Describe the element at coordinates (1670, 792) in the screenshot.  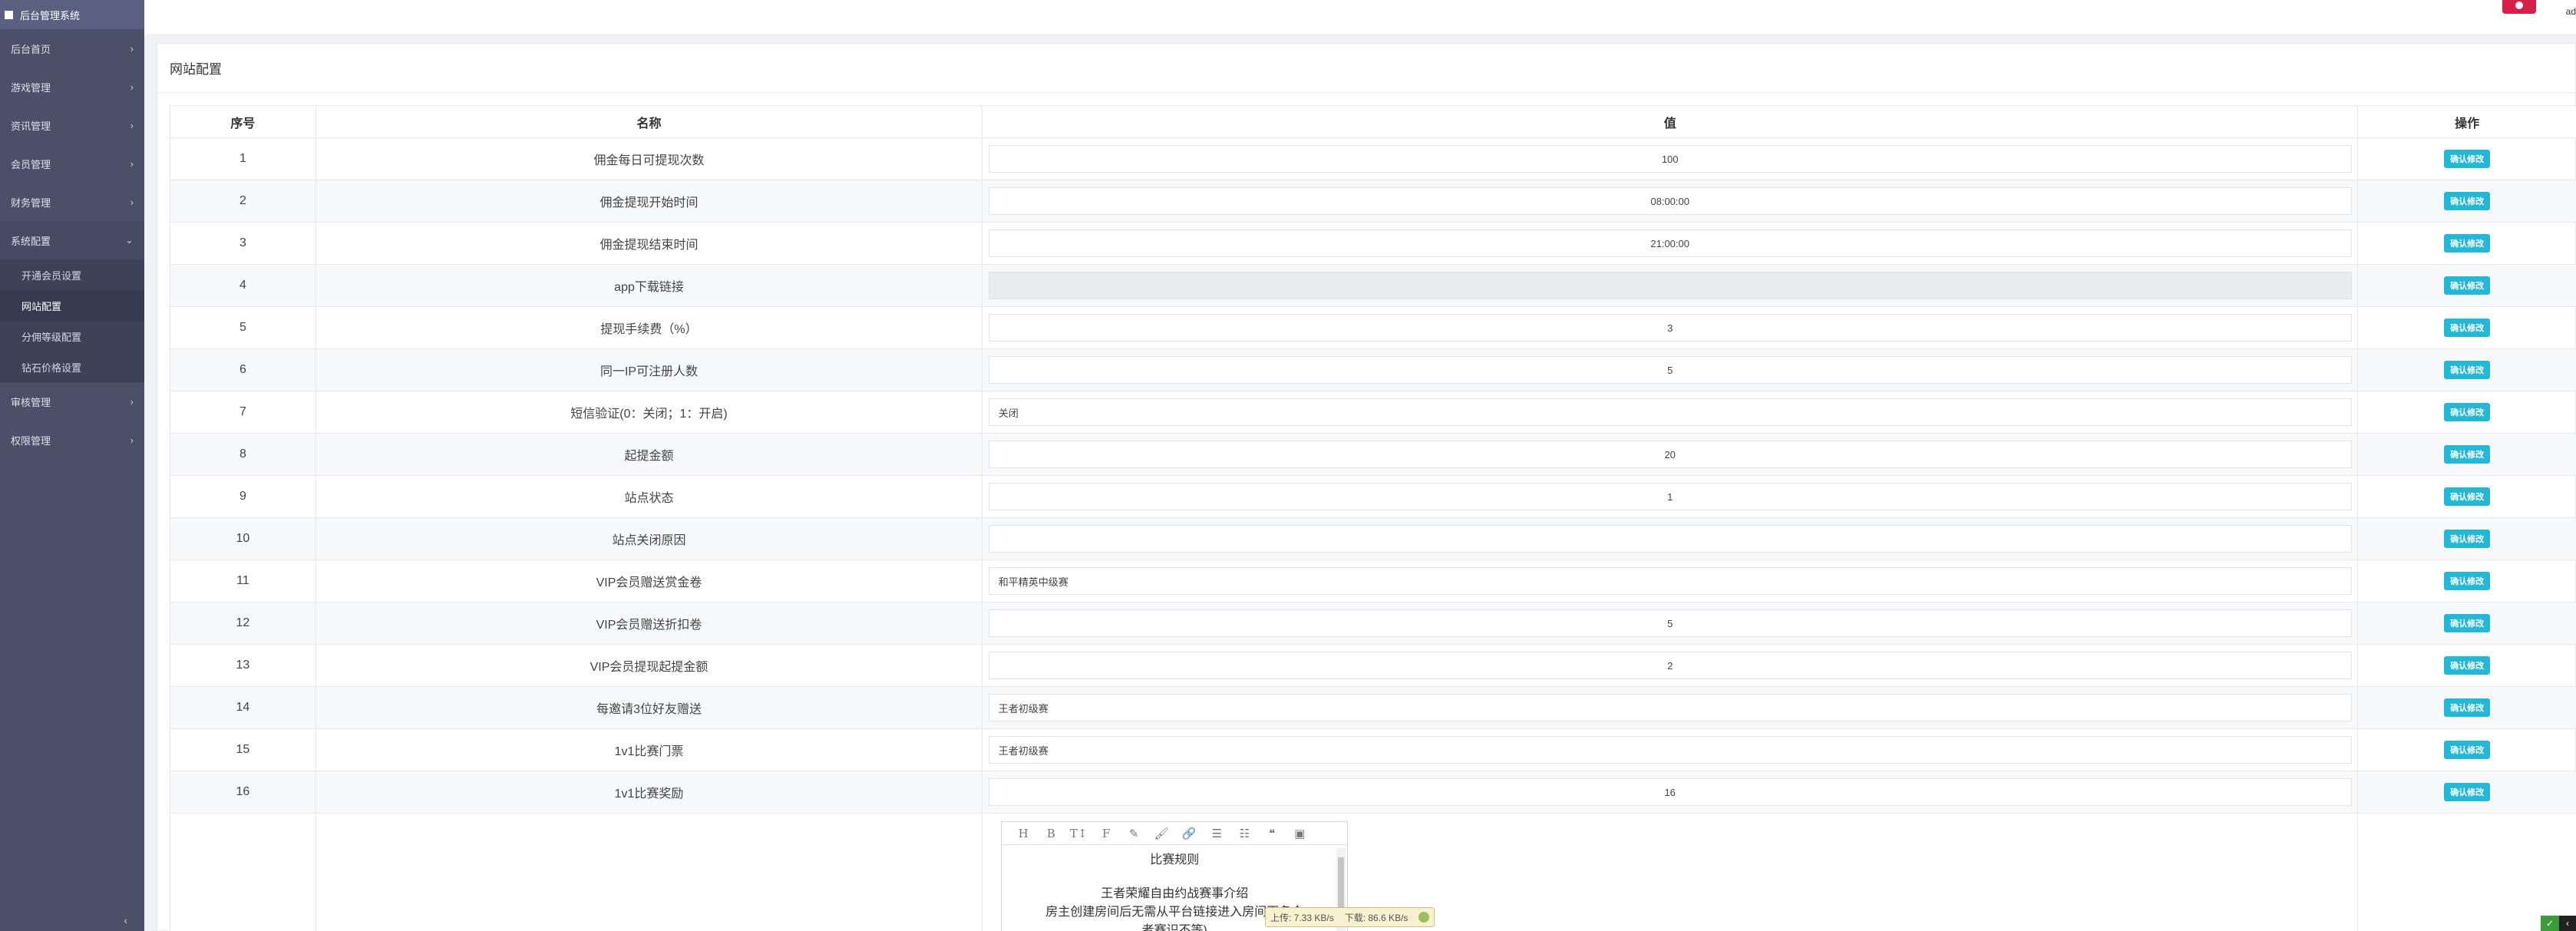
I see `value-input: 16` at that location.